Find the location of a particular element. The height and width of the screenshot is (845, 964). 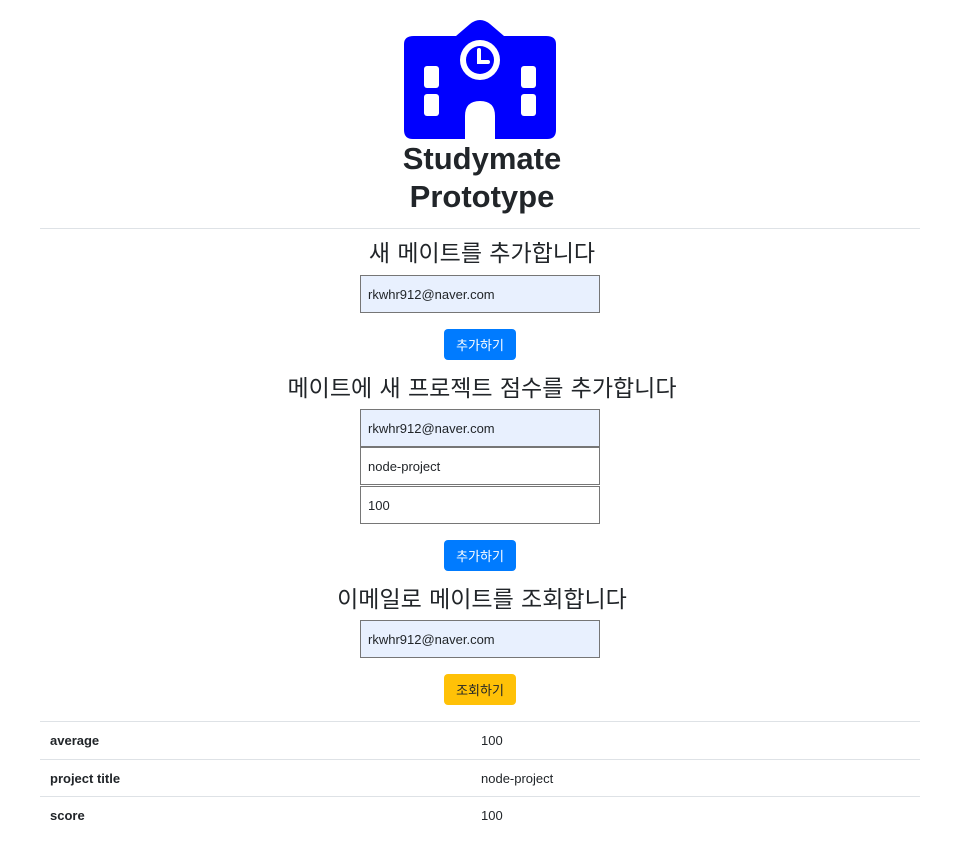

school-building-icon is located at coordinates (480, 79).